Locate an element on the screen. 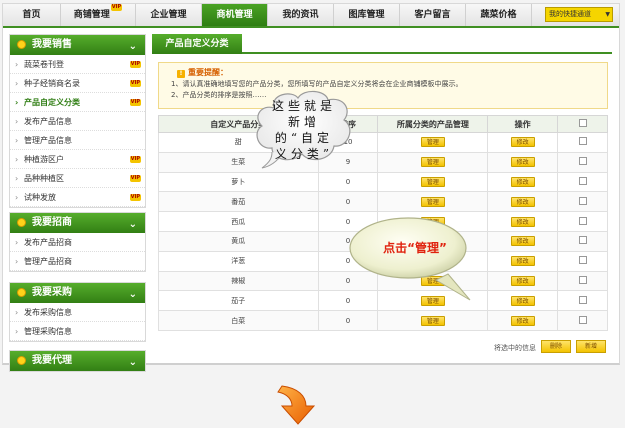 This screenshot has height=428, width=625. delete-button: 删除 is located at coordinates (556, 346).